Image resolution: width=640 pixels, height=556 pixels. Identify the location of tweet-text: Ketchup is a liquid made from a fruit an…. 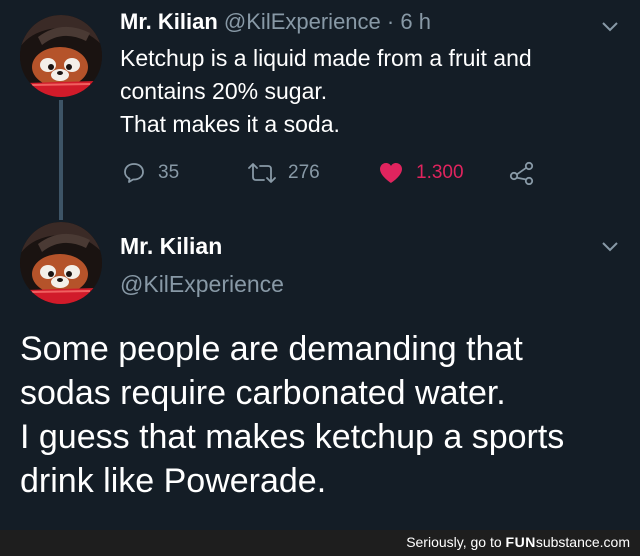
(370, 91).